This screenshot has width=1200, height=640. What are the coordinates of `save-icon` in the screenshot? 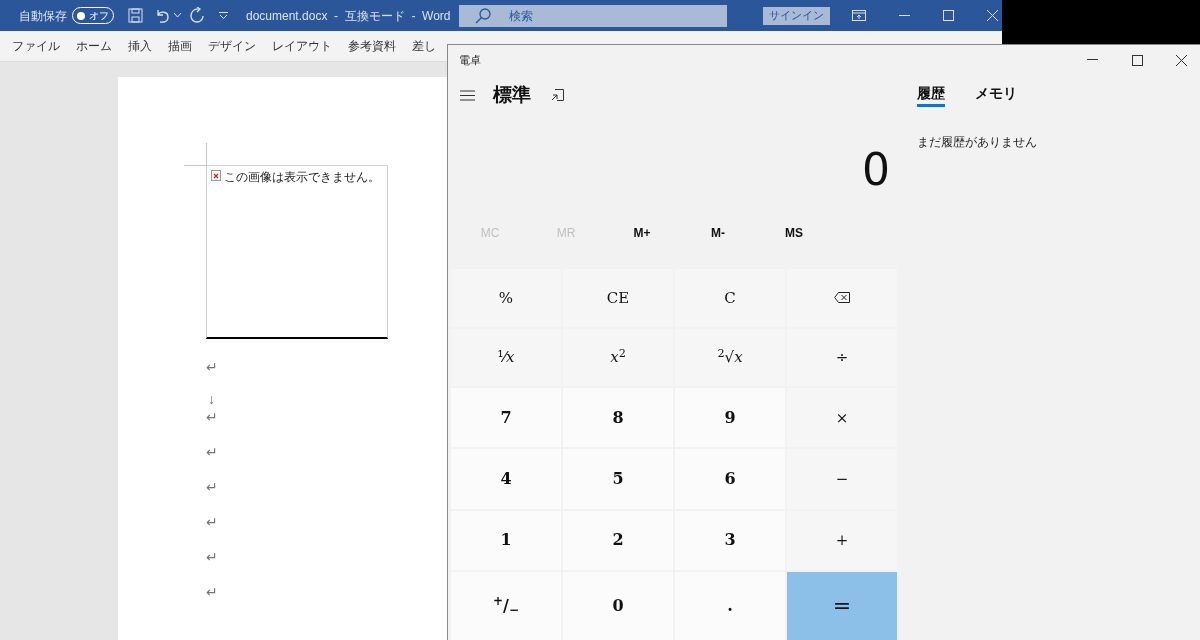 It's located at (135, 15).